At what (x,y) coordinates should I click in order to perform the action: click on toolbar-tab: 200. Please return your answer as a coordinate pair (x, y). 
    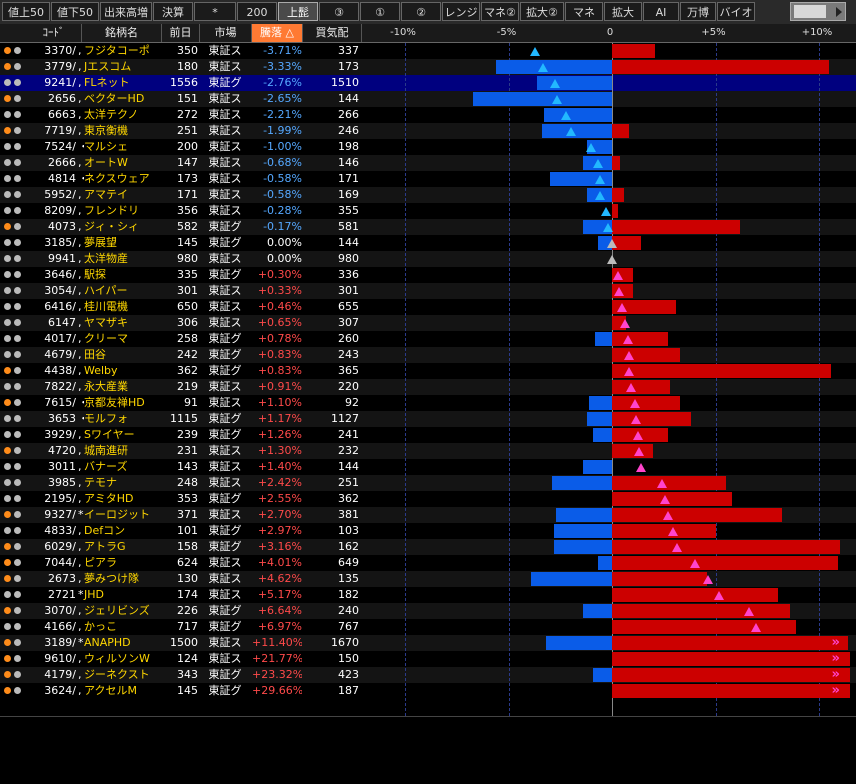
    Looking at the image, I should click on (257, 11).